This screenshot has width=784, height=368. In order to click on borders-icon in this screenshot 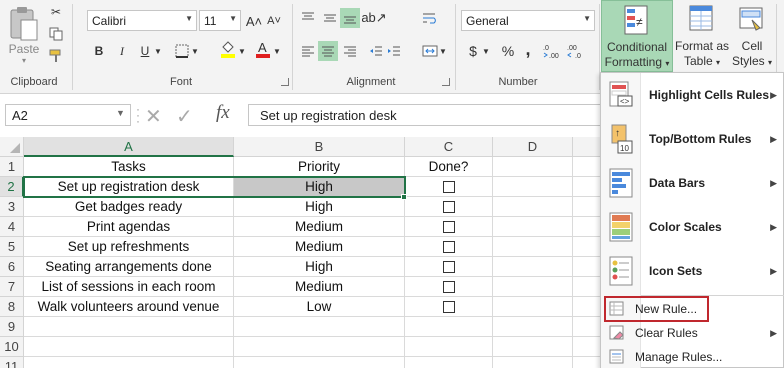, I will do `click(182, 51)`.